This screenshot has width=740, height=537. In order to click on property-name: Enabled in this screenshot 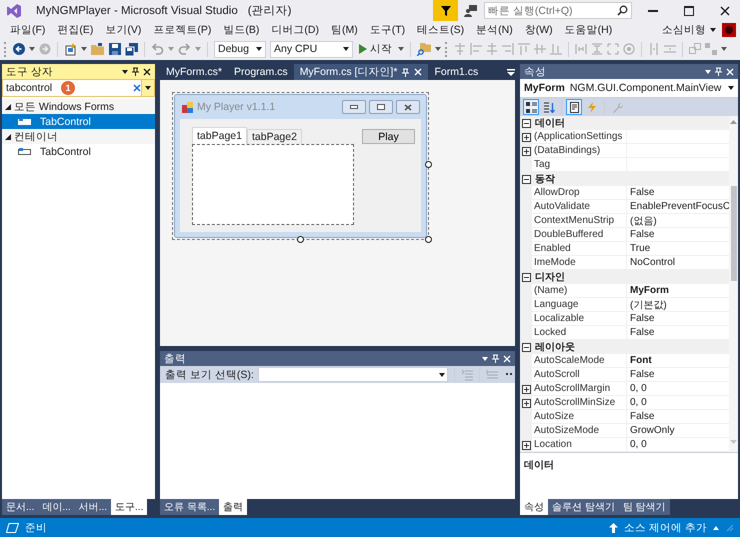, I will do `click(579, 249)`.